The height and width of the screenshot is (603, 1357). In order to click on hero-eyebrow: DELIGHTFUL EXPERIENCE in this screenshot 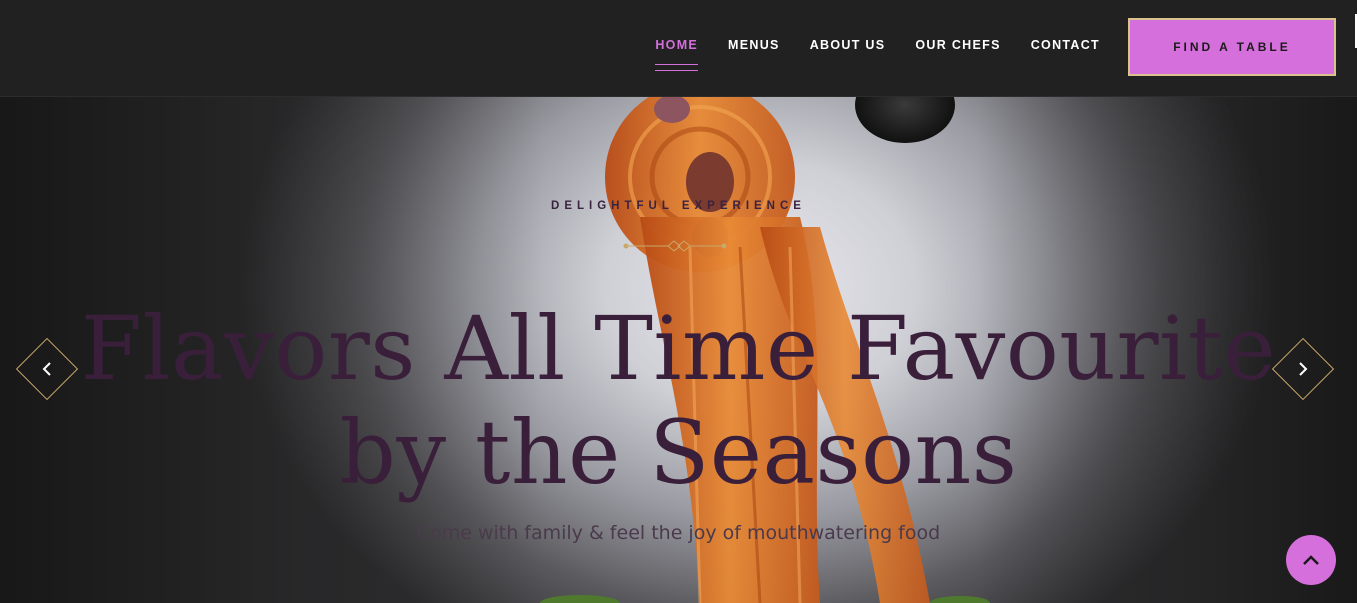, I will do `click(678, 206)`.